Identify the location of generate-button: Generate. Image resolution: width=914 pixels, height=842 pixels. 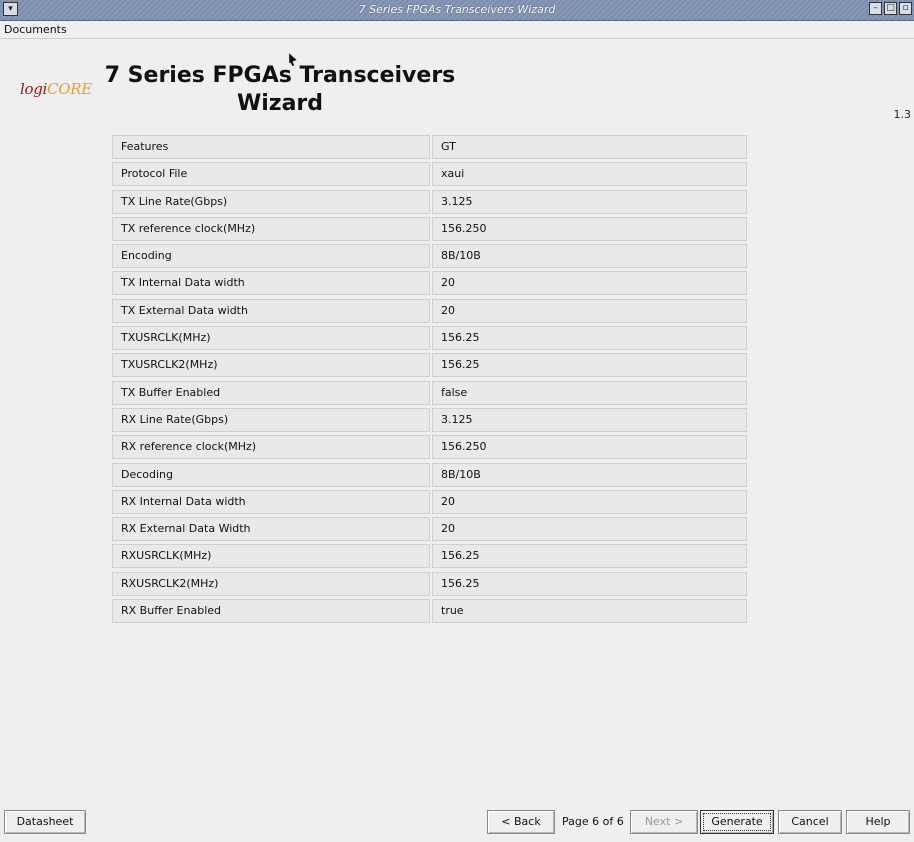
(737, 822).